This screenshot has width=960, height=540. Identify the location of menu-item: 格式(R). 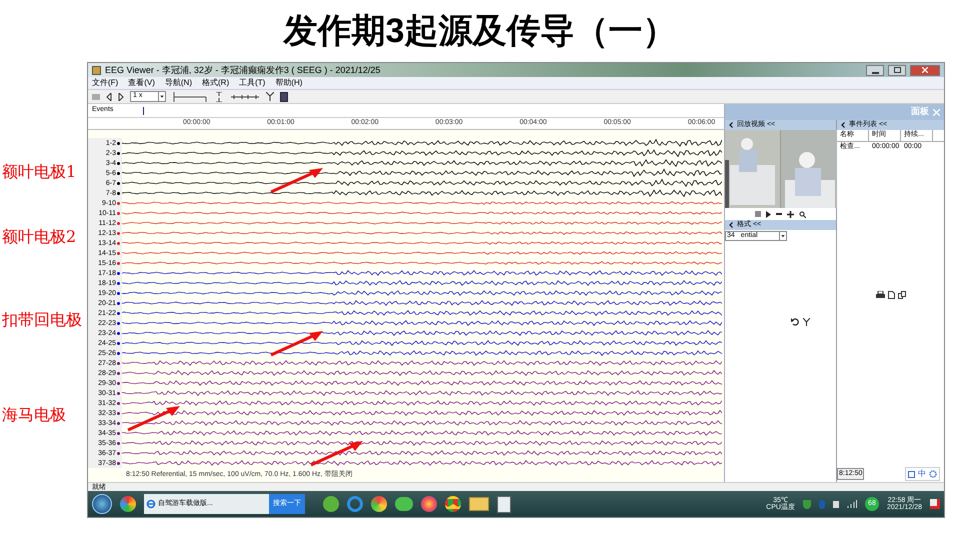
(216, 83).